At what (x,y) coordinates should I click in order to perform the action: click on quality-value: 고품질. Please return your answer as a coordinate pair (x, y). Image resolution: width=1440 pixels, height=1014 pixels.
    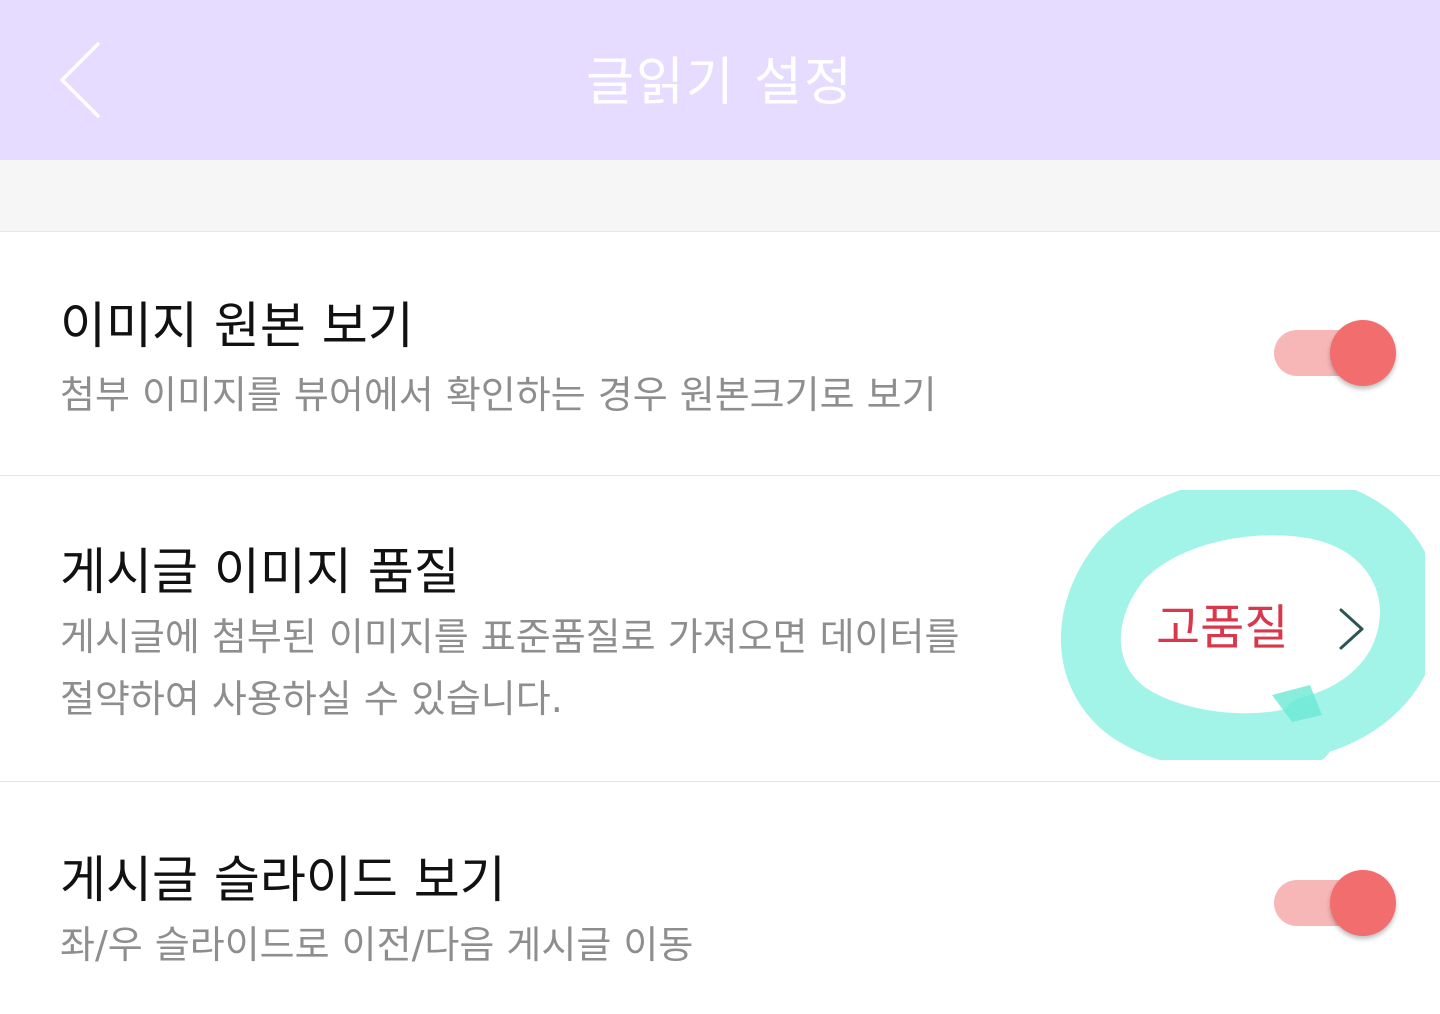
    Looking at the image, I should click on (1222, 628).